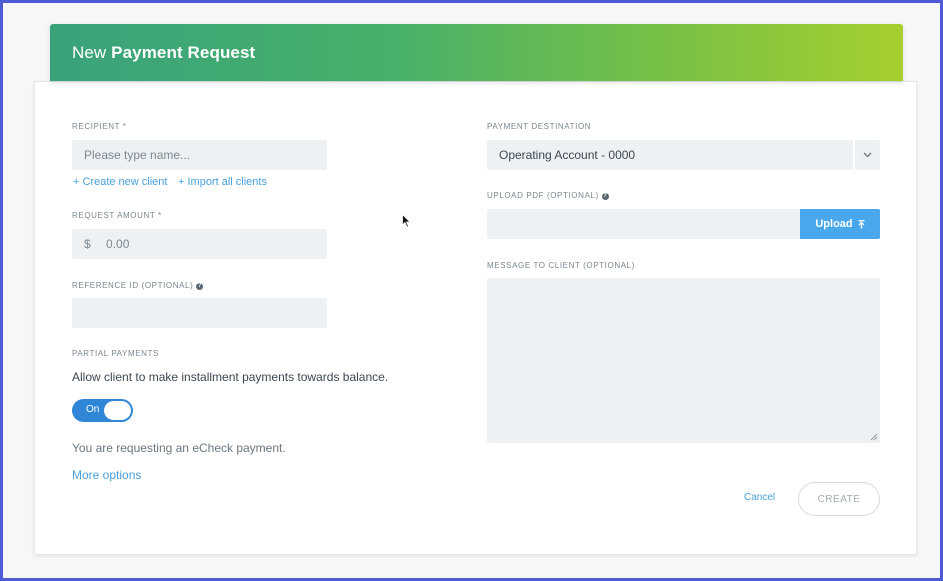 Image resolution: width=943 pixels, height=581 pixels. What do you see at coordinates (179, 448) in the screenshot?
I see `echeck-note: You are requesting an eCheck payment.` at bounding box center [179, 448].